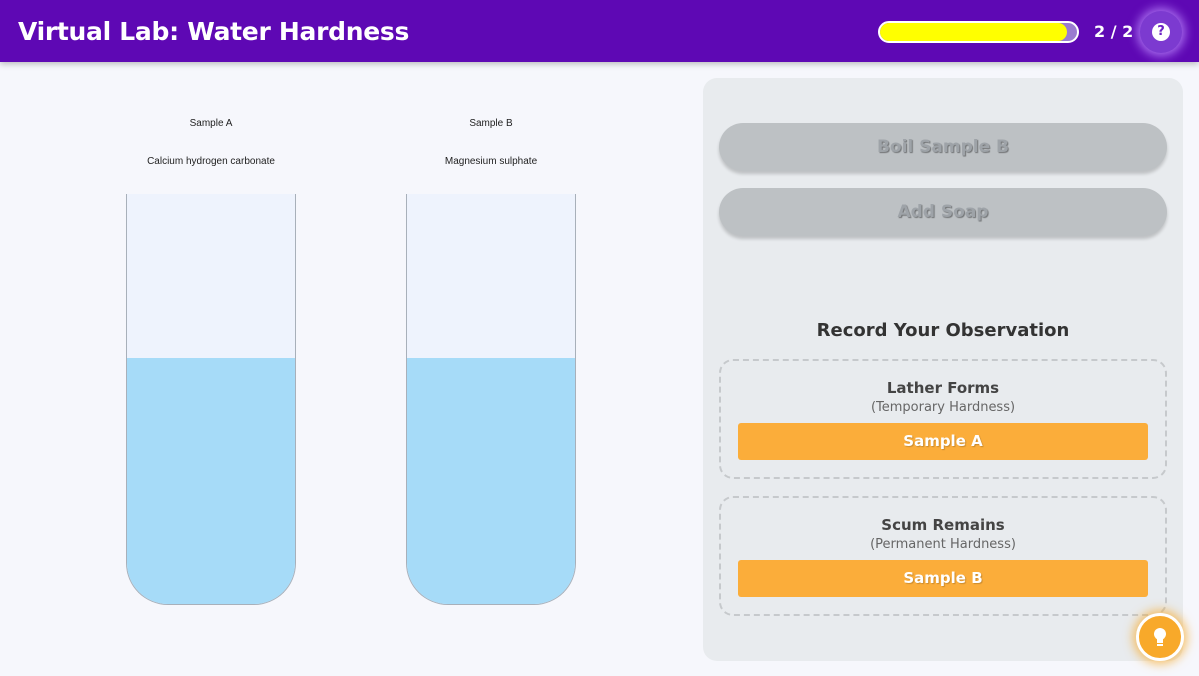  I want to click on scum-heading: Scum Remains, so click(943, 525).